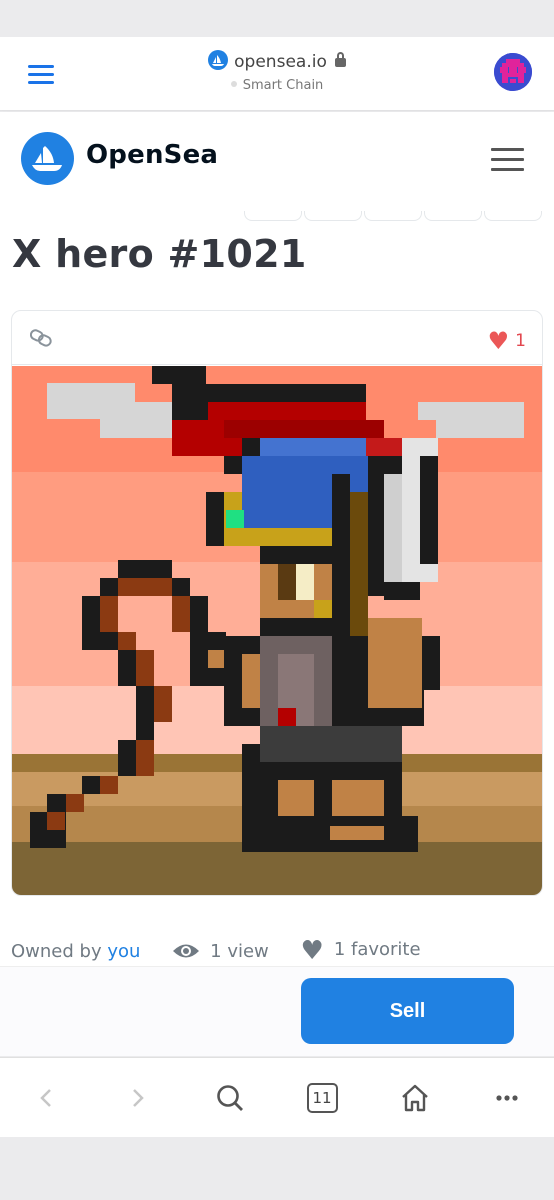 The image size is (554, 1200). I want to click on view-count: 1 view, so click(220, 951).